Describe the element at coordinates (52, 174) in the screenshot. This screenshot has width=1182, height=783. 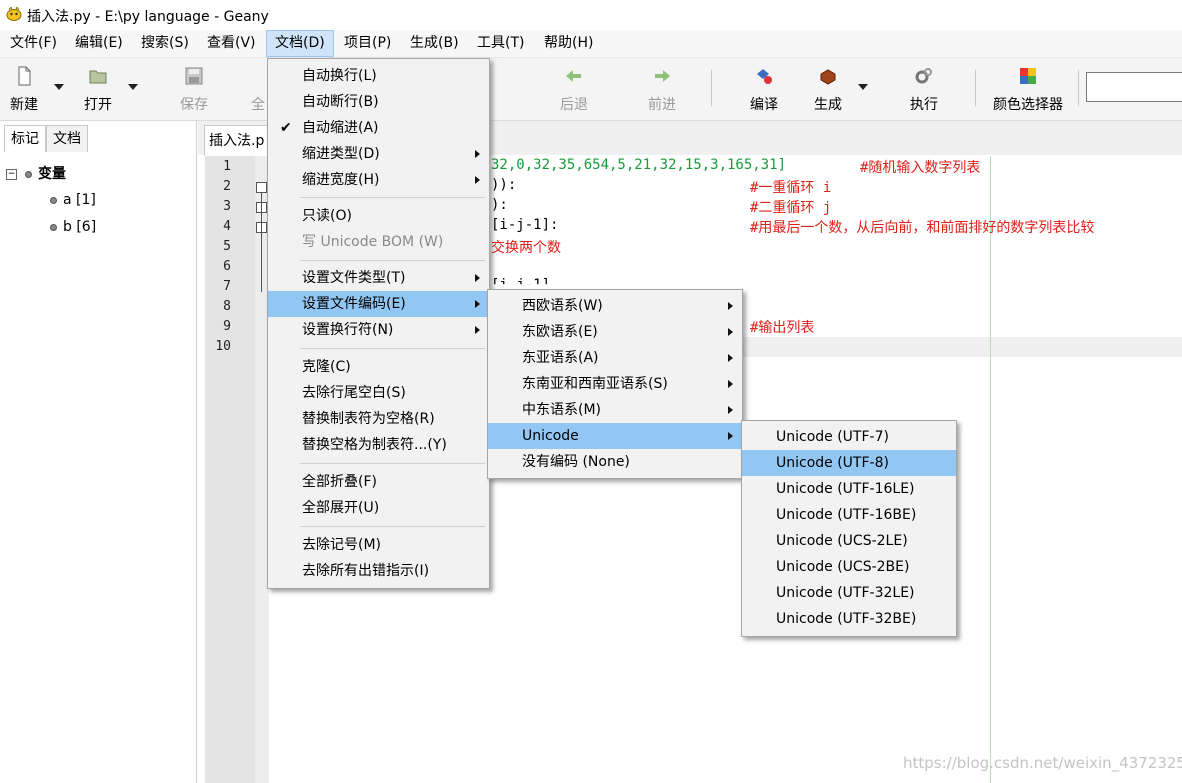
I see `tree-root-label: 变量` at that location.